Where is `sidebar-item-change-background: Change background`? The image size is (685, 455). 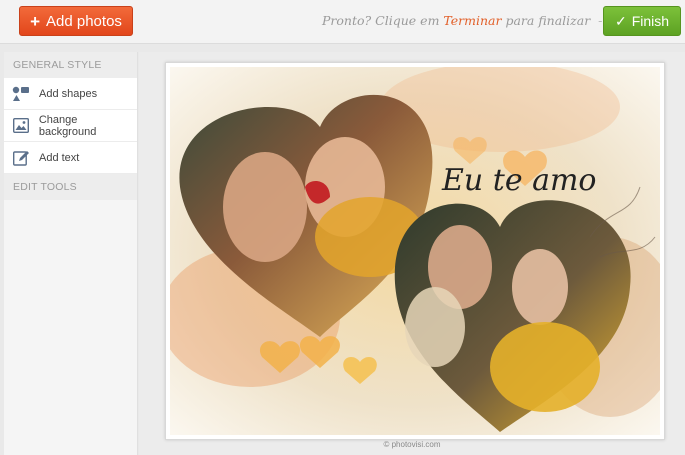 sidebar-item-change-background: Change background is located at coordinates (70, 126).